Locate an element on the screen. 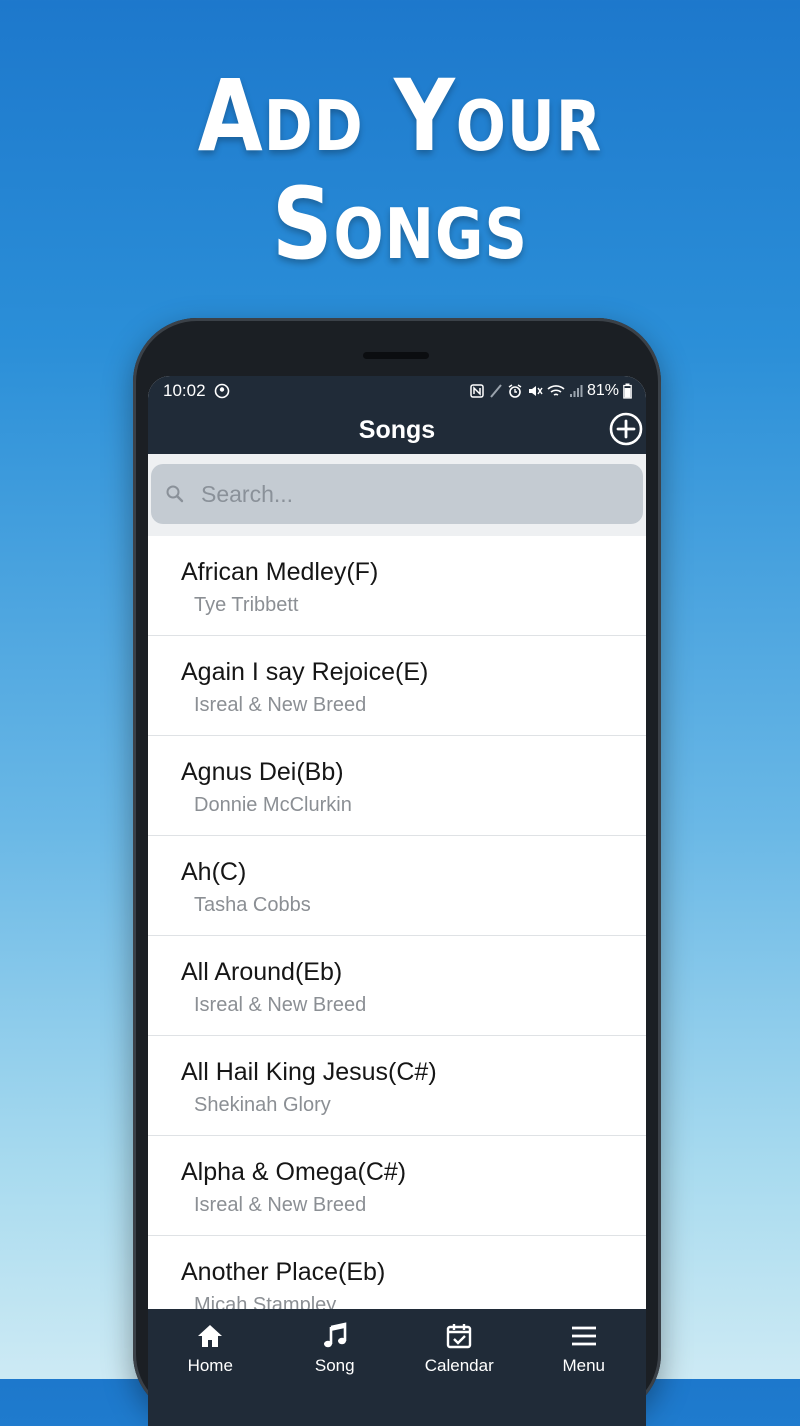 The height and width of the screenshot is (1426, 800). song-artist: Tye Tribbett is located at coordinates (246, 605).